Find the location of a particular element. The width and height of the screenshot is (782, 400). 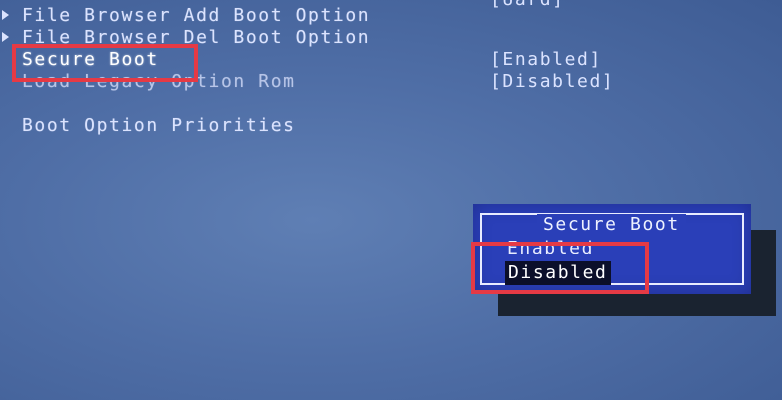

popup-option-disabled: Disabled is located at coordinates (558, 273).